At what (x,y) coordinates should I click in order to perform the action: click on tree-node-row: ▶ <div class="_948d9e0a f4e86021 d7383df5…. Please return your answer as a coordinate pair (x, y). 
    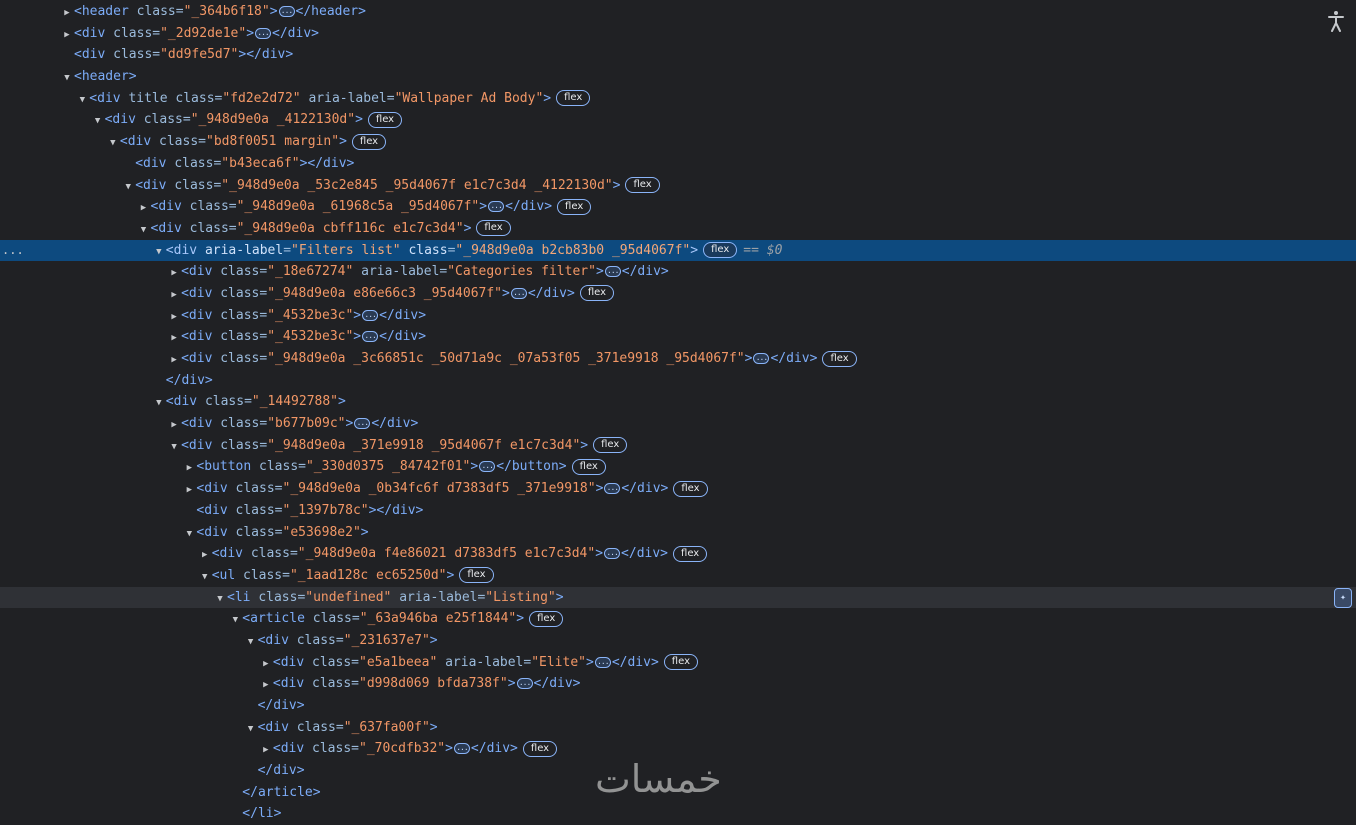
    Looking at the image, I should click on (678, 554).